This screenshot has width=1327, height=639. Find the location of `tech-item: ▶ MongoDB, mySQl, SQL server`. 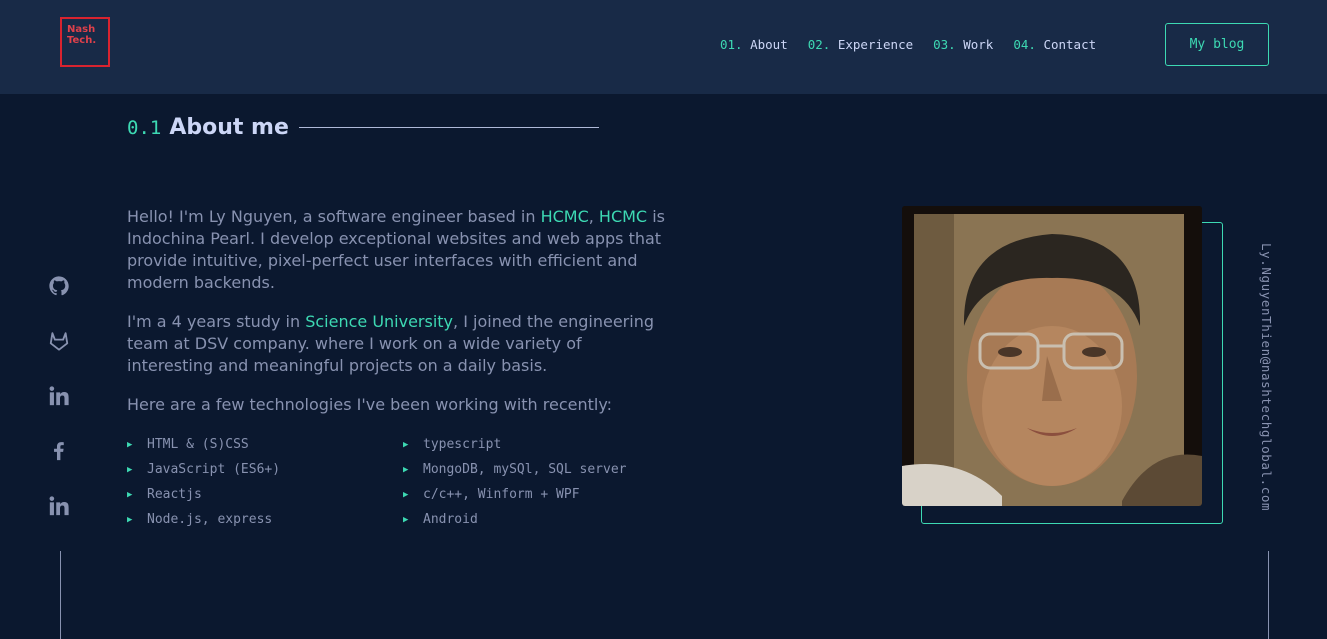

tech-item: ▶ MongoDB, mySQl, SQL server is located at coordinates (541, 469).